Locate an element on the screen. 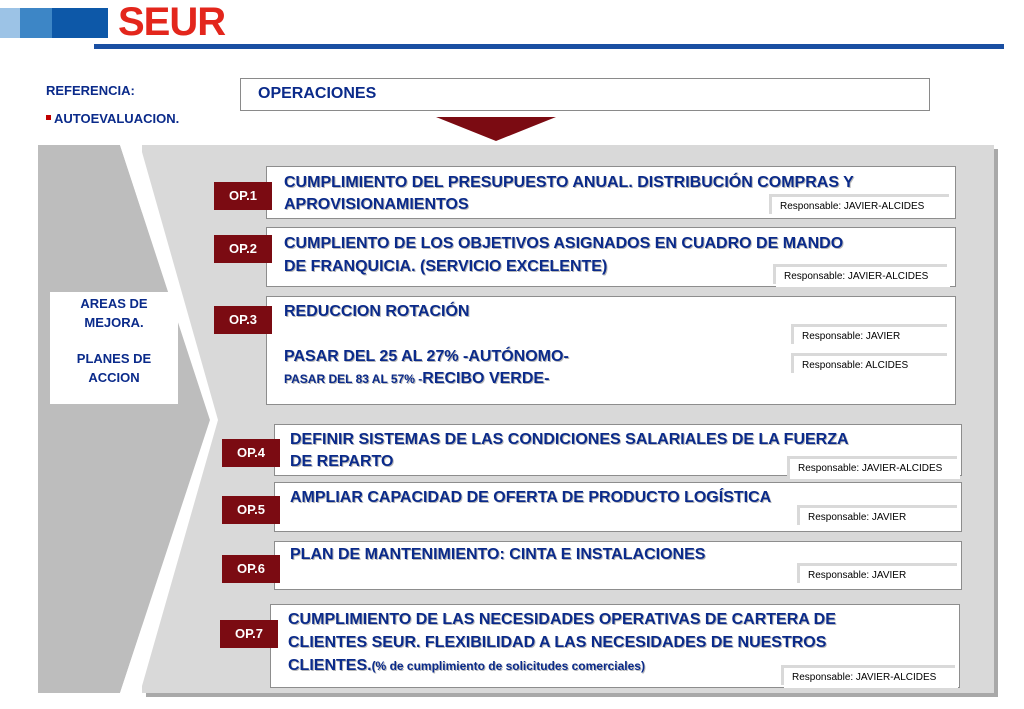  op5-responsible: Responsable: JAVIER is located at coordinates (880, 518).